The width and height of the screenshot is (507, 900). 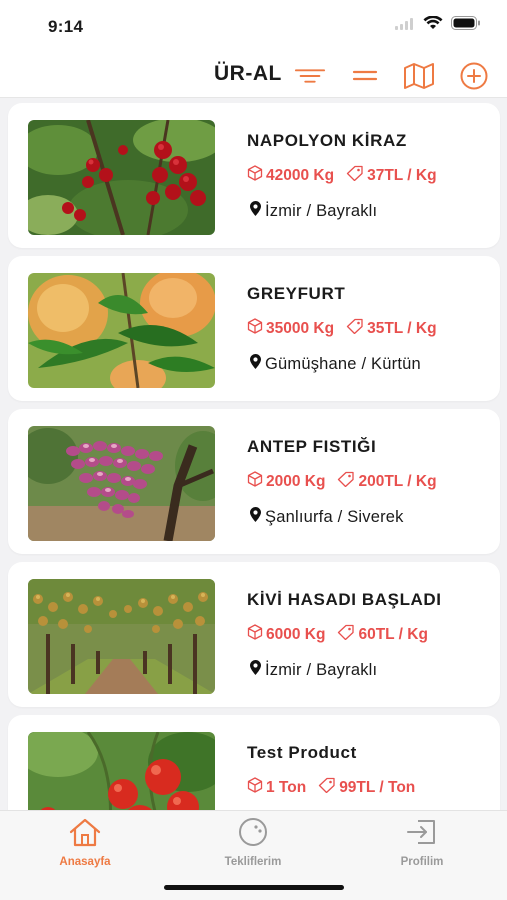 I want to click on product-location: Gümüşhane / Kürtün, so click(x=343, y=363).